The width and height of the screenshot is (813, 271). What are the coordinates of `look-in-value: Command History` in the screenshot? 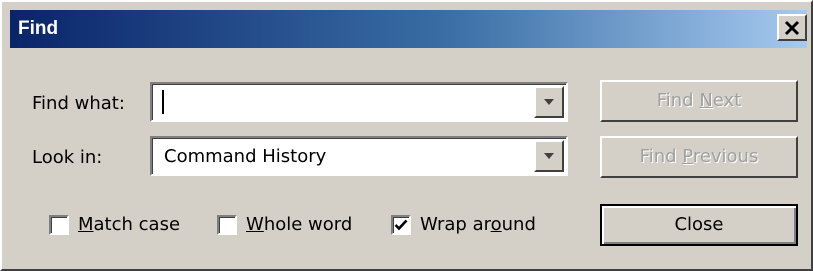 It's located at (245, 156).